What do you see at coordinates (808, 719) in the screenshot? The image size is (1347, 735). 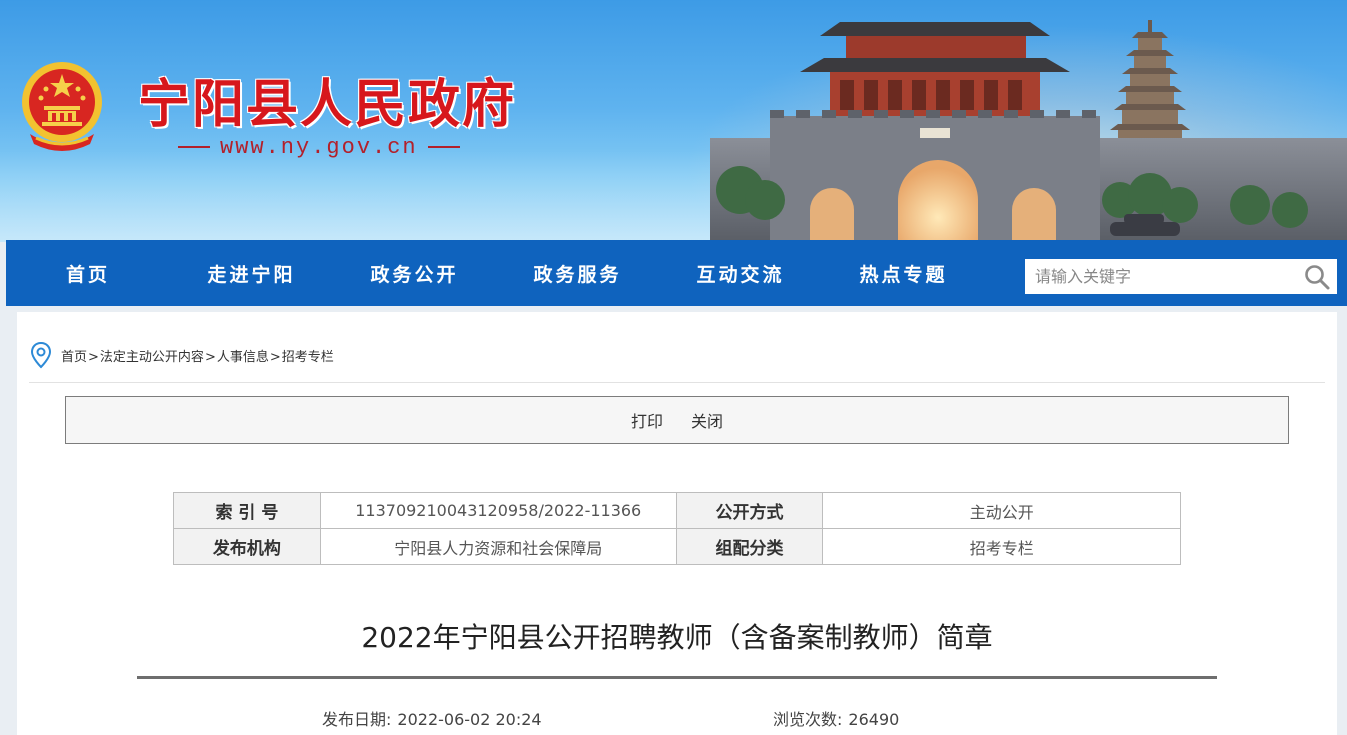 I see `view-count-label: 浏览次数:` at bounding box center [808, 719].